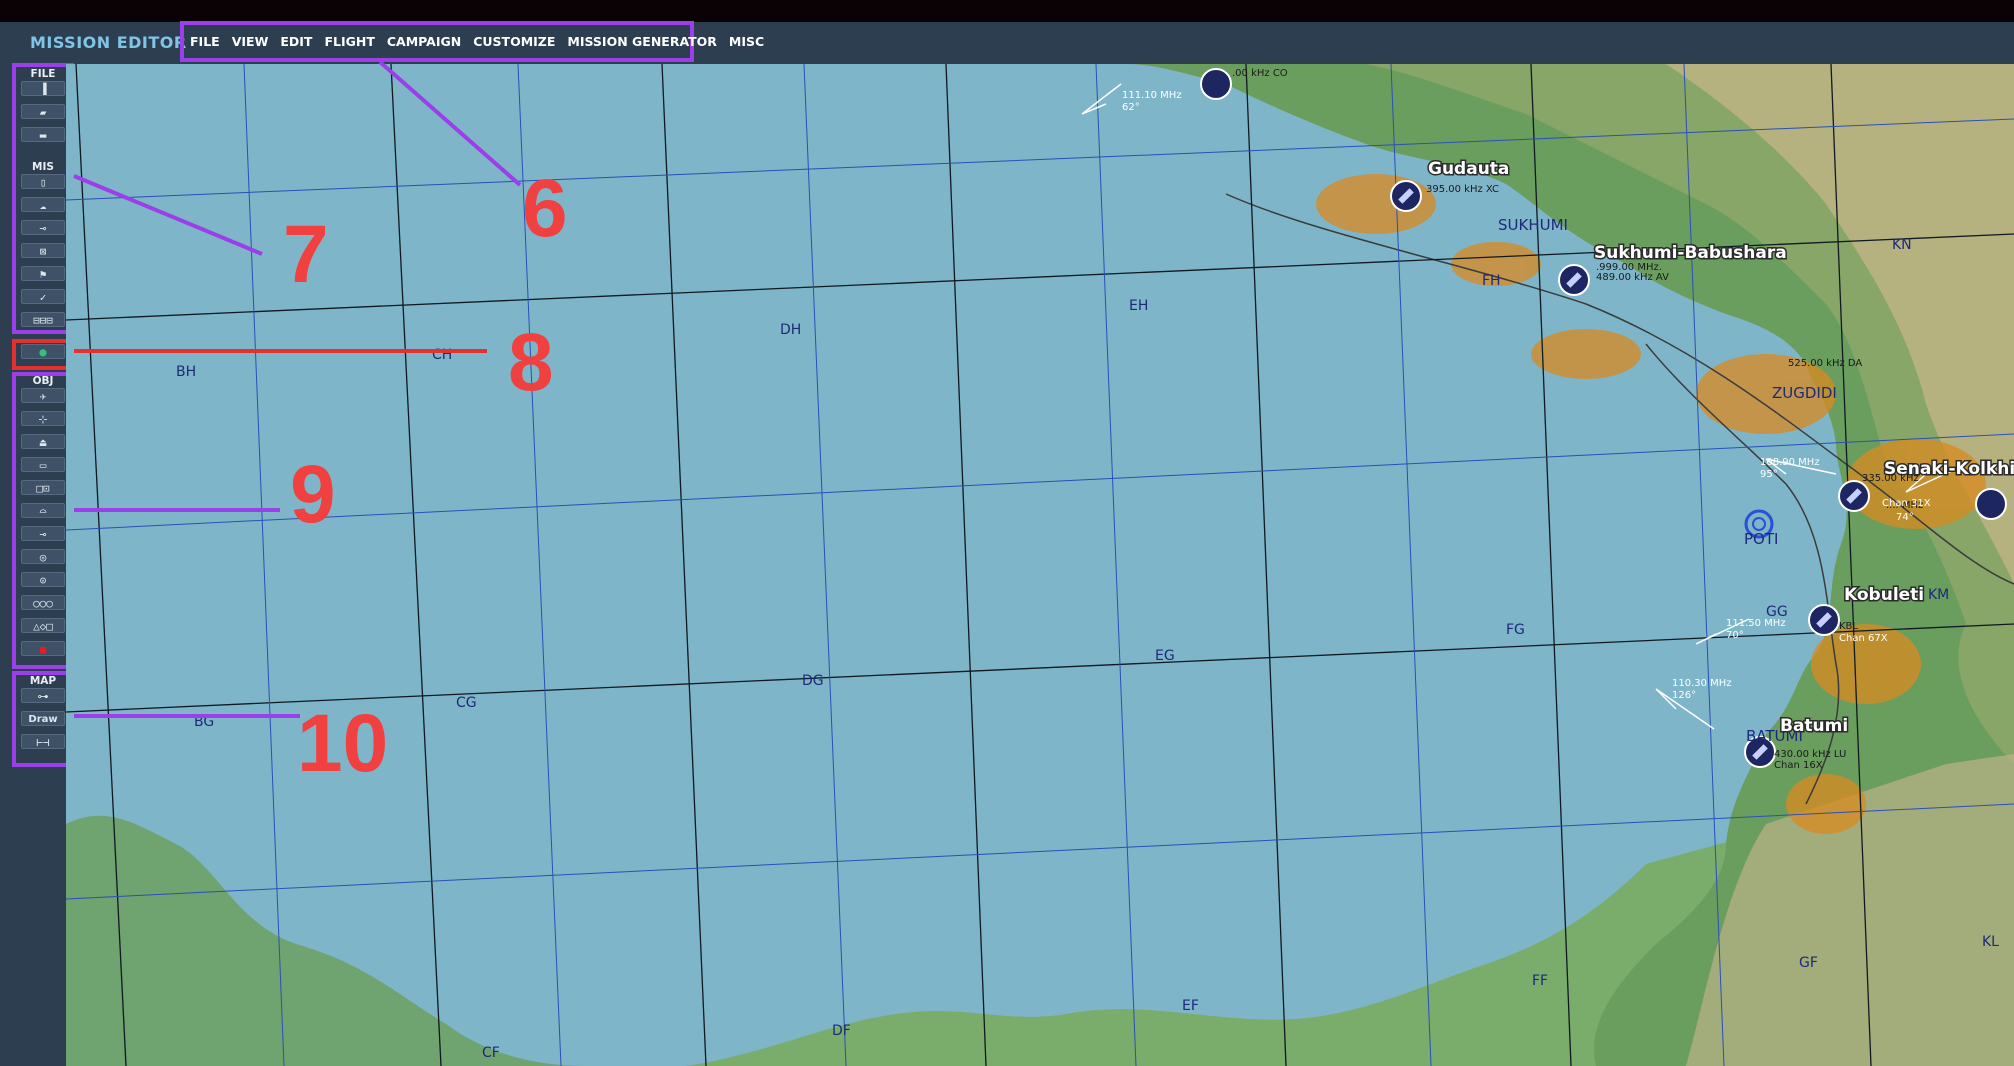 The width and height of the screenshot is (2014, 1066). What do you see at coordinates (43, 395) in the screenshot?
I see `add-plane-button: ✈` at bounding box center [43, 395].